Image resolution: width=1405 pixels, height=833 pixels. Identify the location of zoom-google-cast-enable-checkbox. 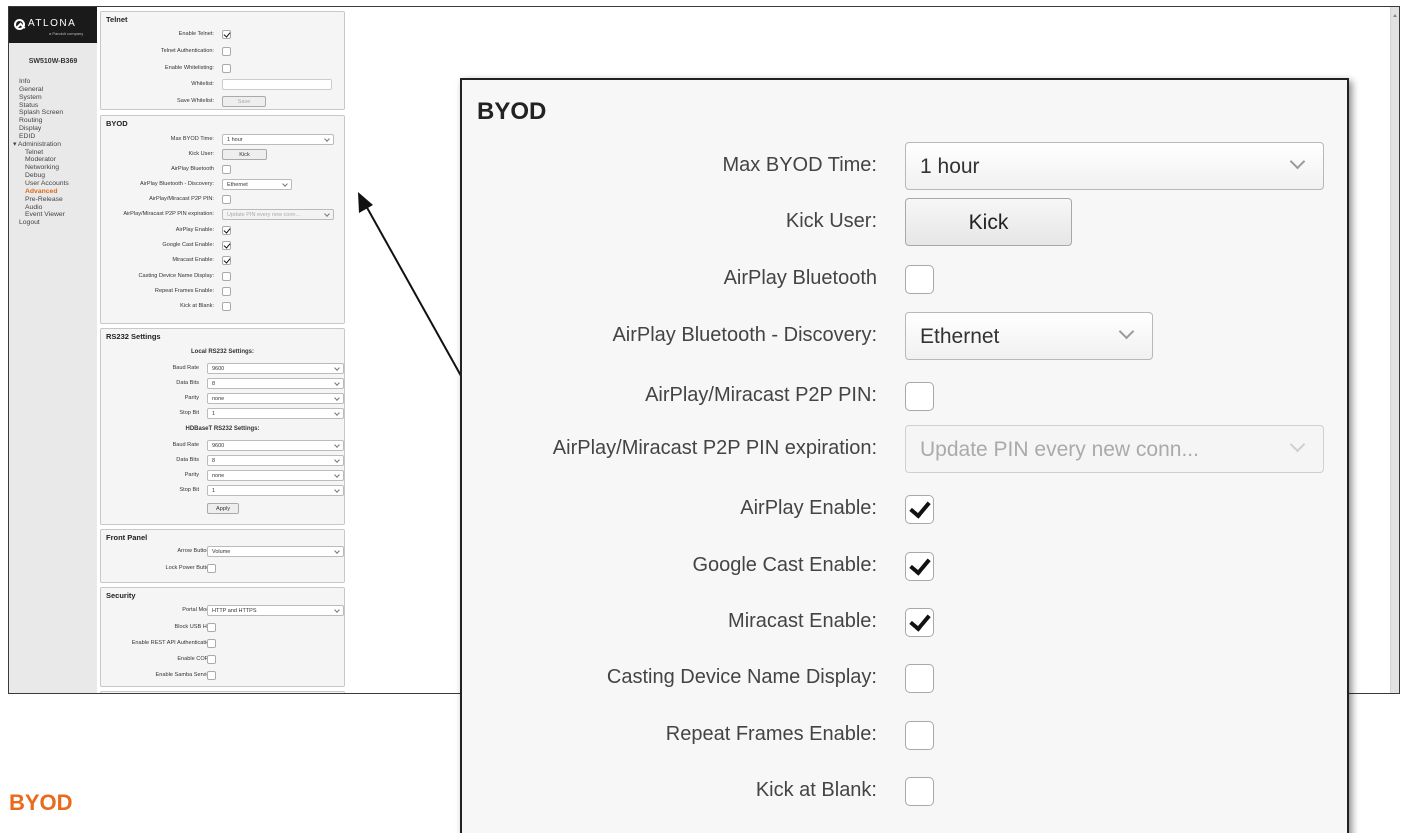
(919, 566).